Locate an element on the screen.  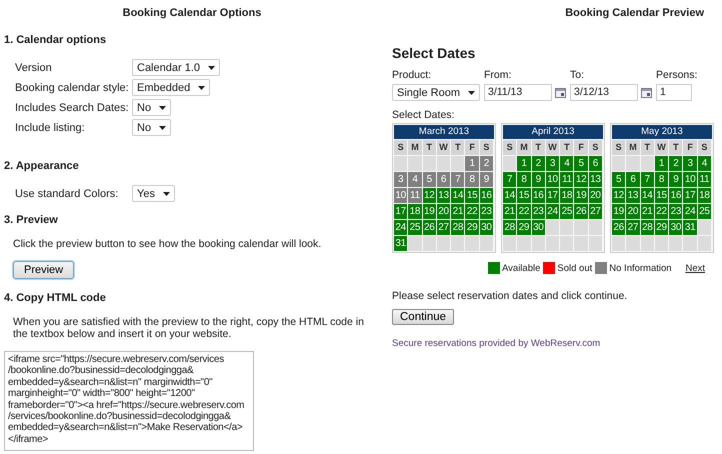
preview-button: Preview is located at coordinates (43, 270).